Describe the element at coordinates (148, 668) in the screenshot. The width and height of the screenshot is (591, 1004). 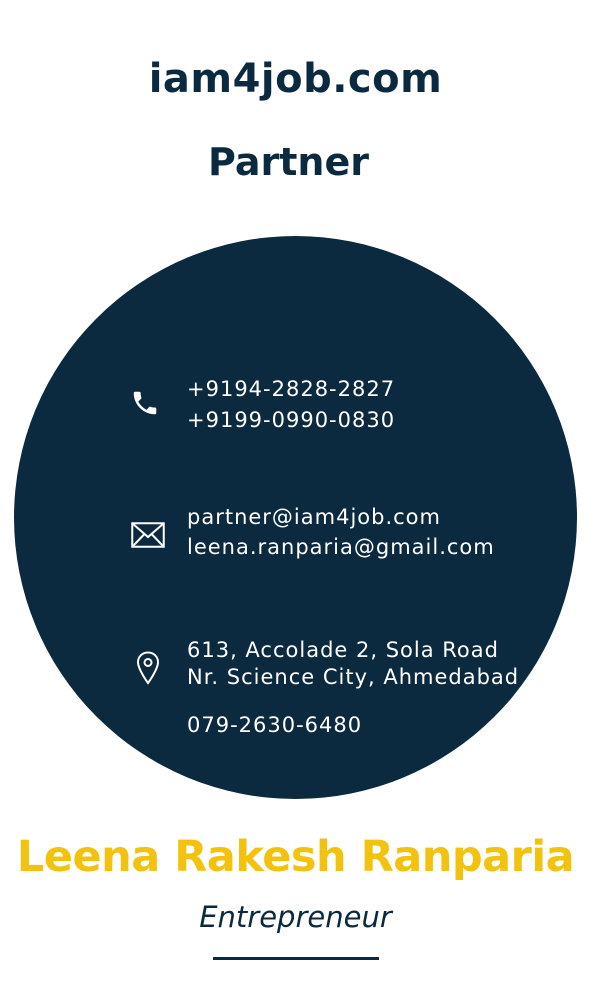
I see `location-pin-icon` at that location.